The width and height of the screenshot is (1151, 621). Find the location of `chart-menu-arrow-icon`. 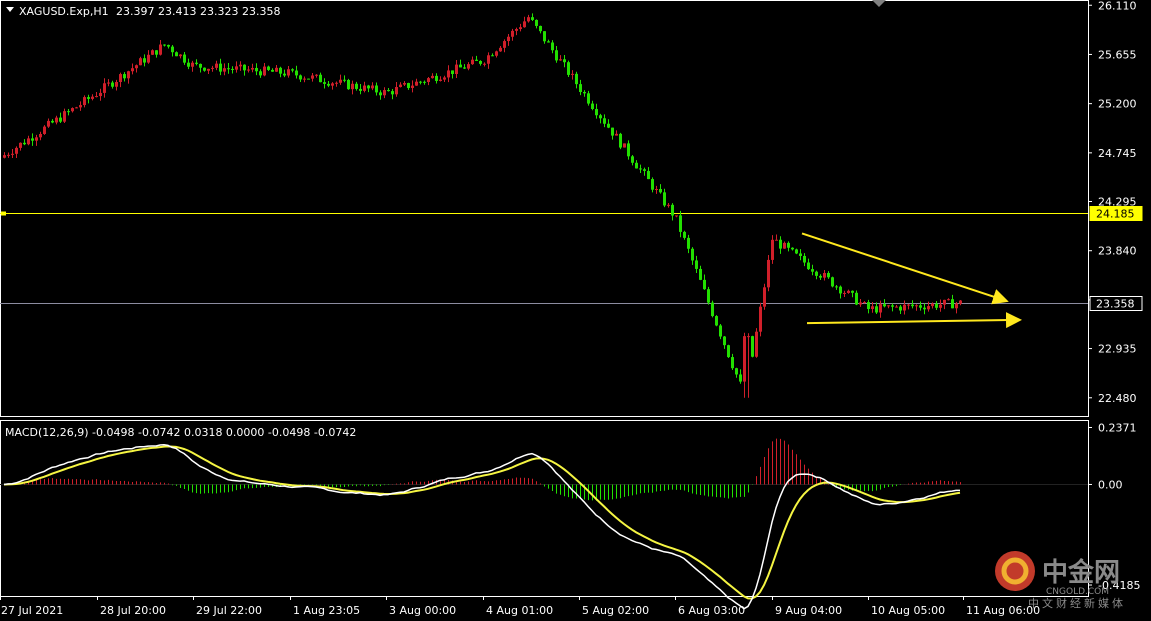

chart-menu-arrow-icon is located at coordinates (10, 9).